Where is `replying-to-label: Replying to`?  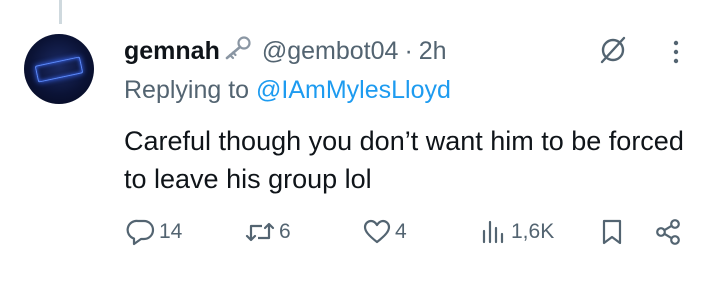
replying-to-label: Replying to is located at coordinates (187, 90).